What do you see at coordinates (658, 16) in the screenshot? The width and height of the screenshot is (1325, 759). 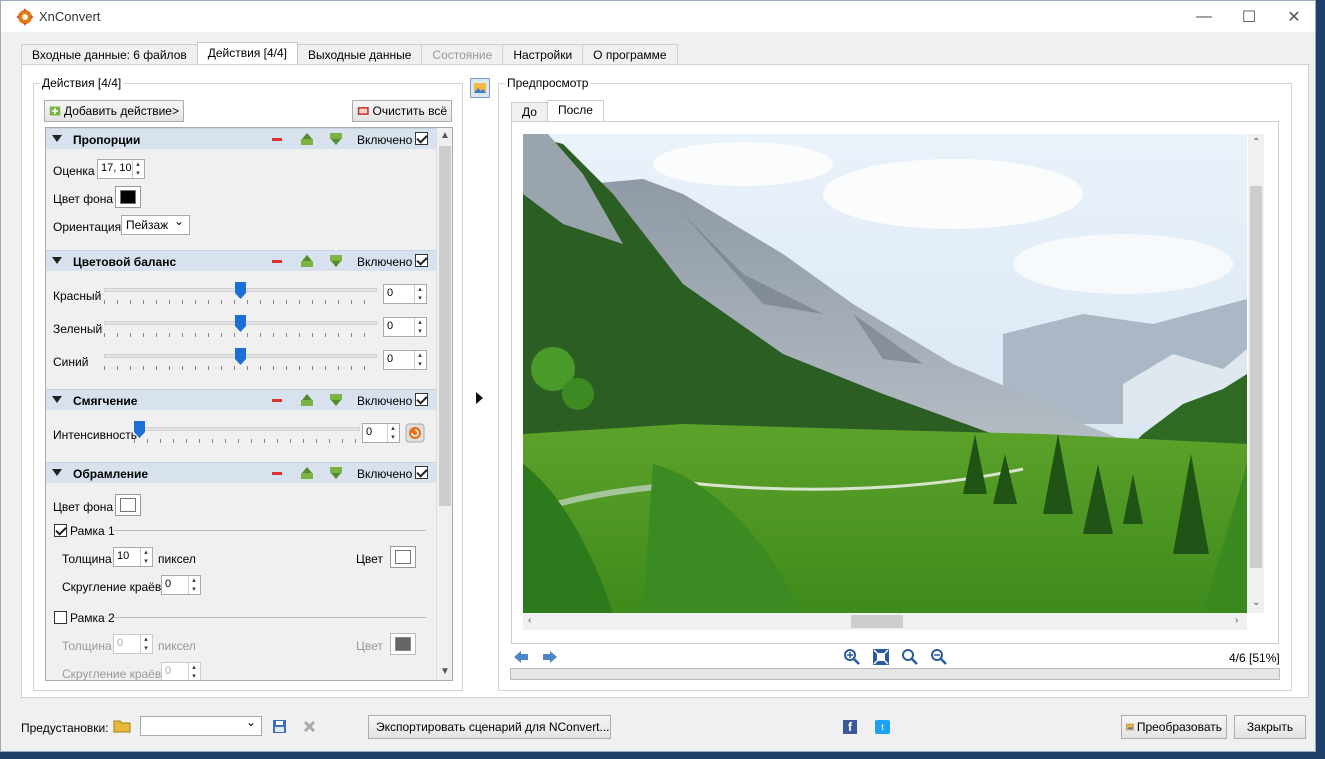 I see `title-bar: XnConvert — ☐ ✕` at bounding box center [658, 16].